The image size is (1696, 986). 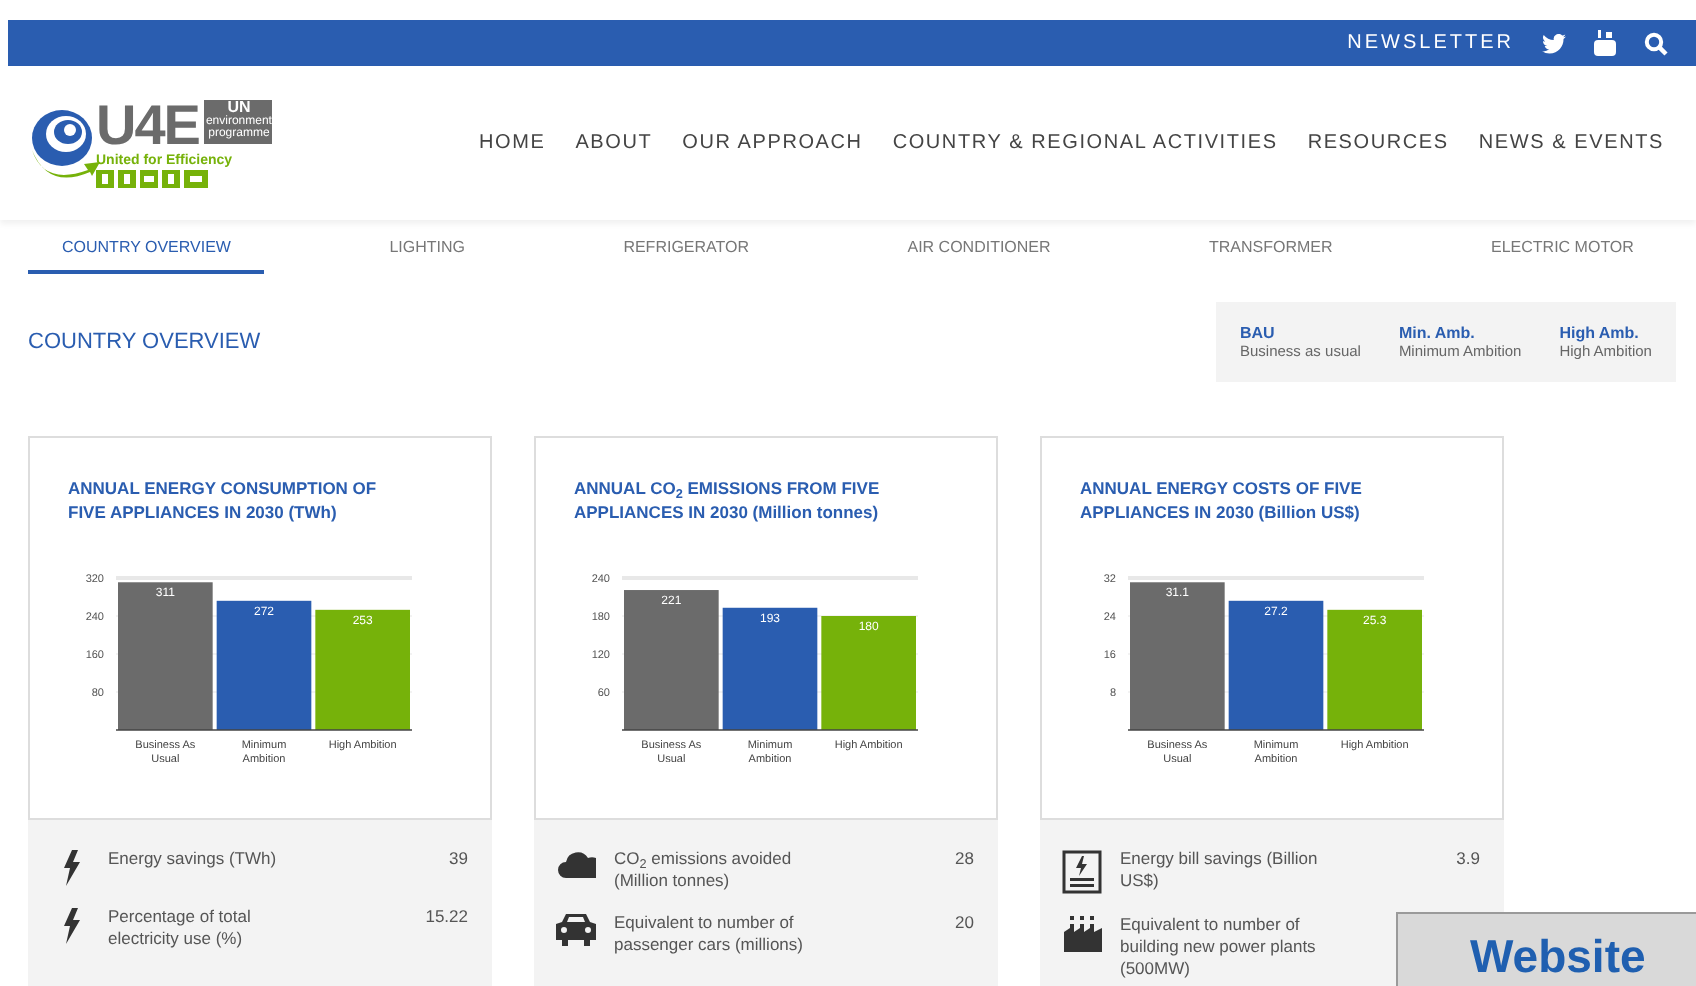 I want to click on stat-label: CO$_{2}$ emissions avoided (Million tonnes), so click(x=704, y=870).